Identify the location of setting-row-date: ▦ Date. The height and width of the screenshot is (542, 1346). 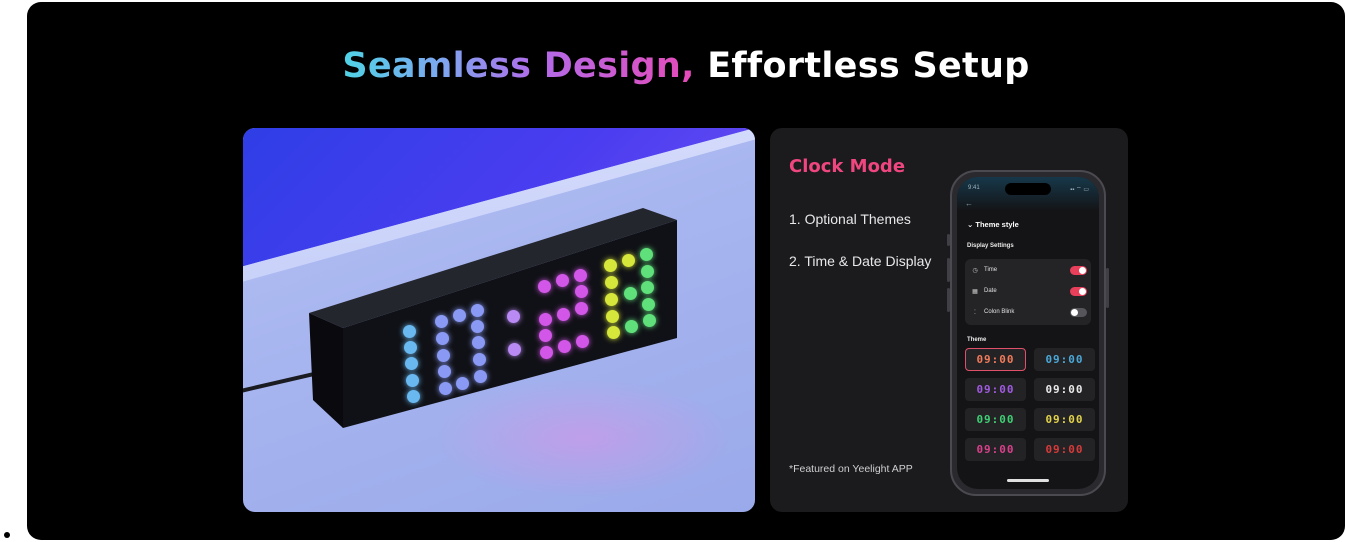
(1029, 291).